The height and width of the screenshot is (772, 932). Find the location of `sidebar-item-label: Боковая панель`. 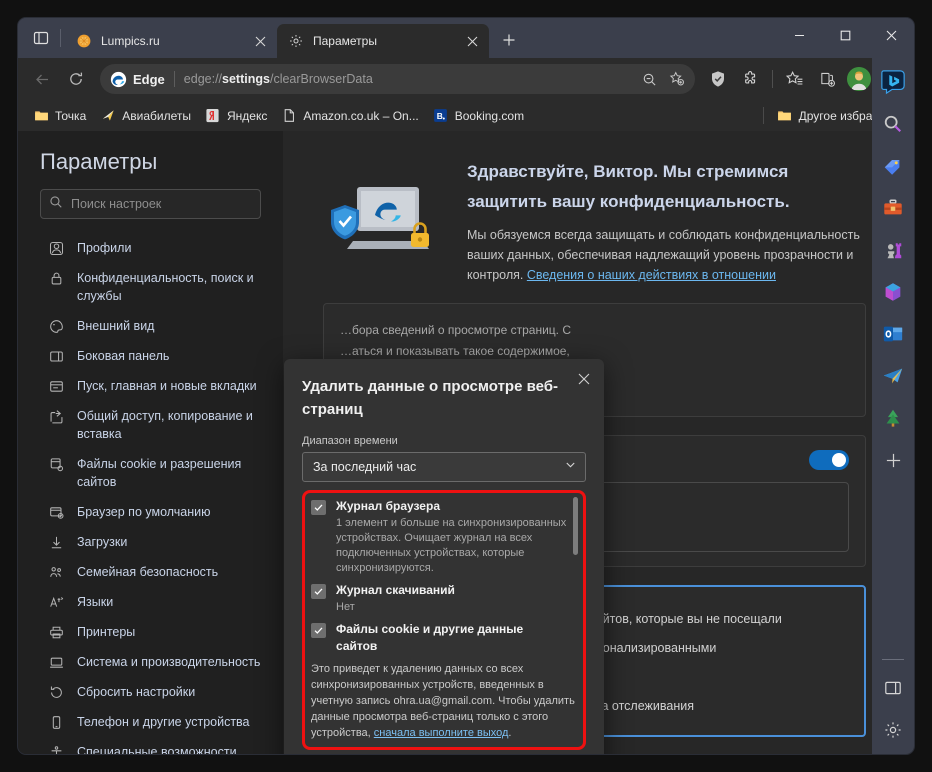

sidebar-item-label: Боковая панель is located at coordinates (123, 356).